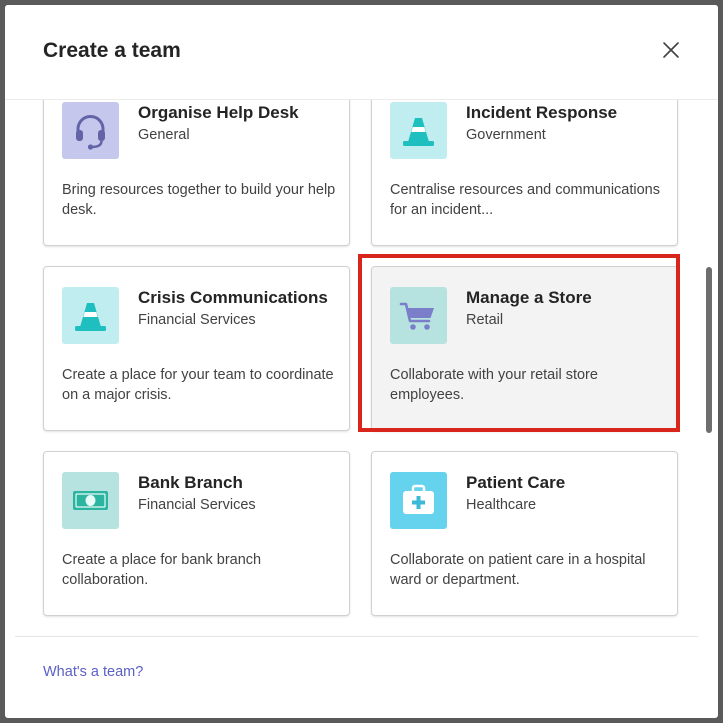 The image size is (723, 723). What do you see at coordinates (418, 315) in the screenshot?
I see `shopping-cart-icon` at bounding box center [418, 315].